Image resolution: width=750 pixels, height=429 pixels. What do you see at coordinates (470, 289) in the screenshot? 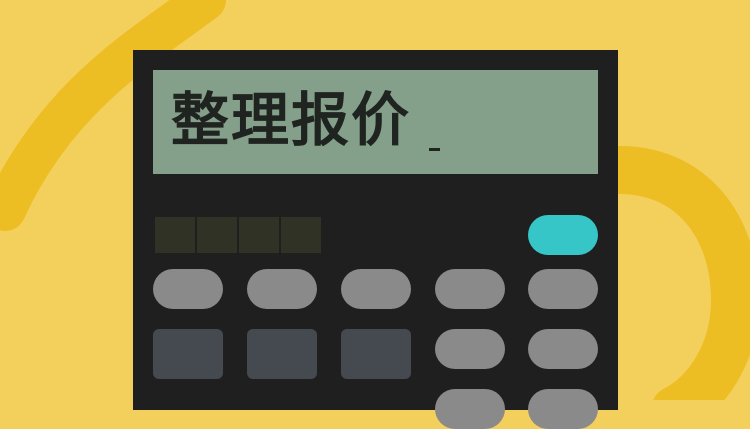
I see `key-row1-col4` at bounding box center [470, 289].